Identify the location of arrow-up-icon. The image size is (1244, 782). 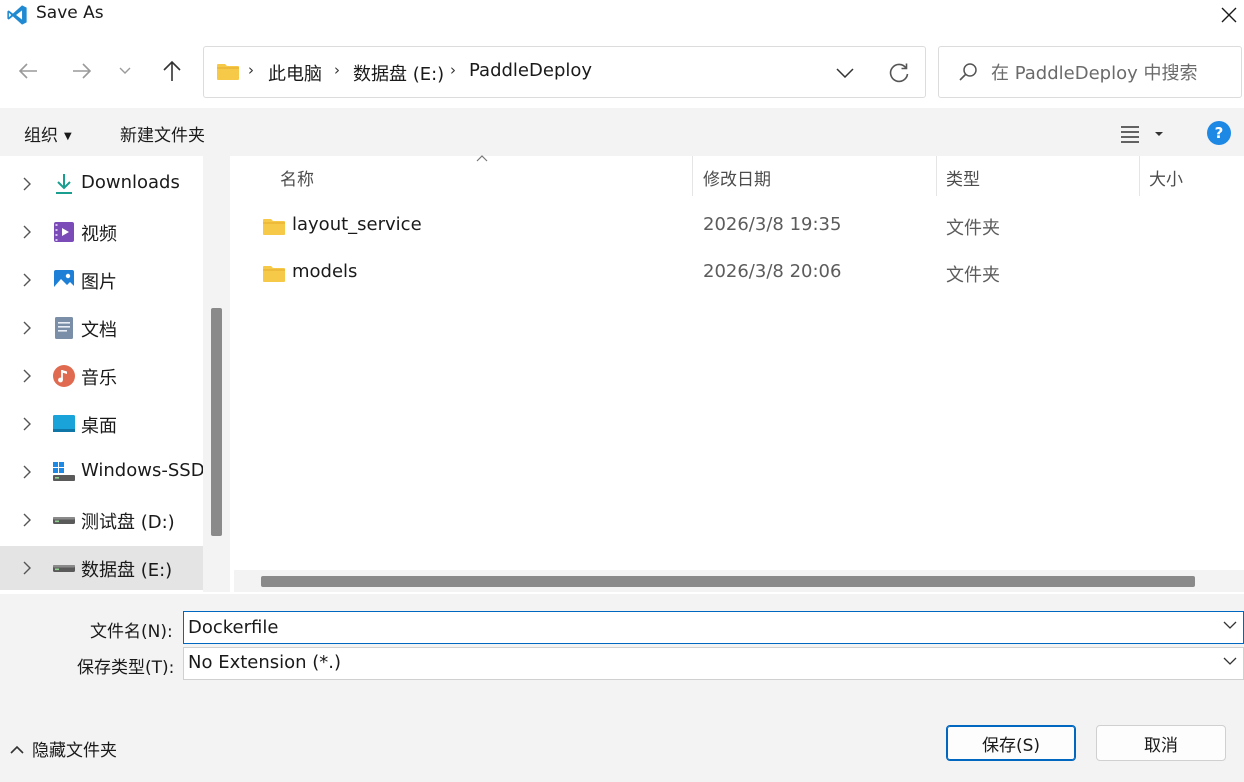
(172, 70).